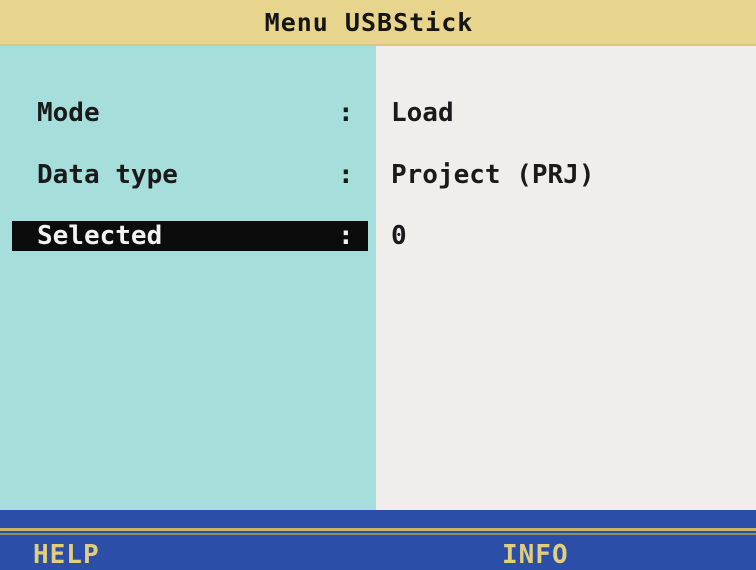 This screenshot has width=756, height=570. What do you see at coordinates (378, 534) in the screenshot?
I see `softkey-bar-divider-shadow` at bounding box center [378, 534].